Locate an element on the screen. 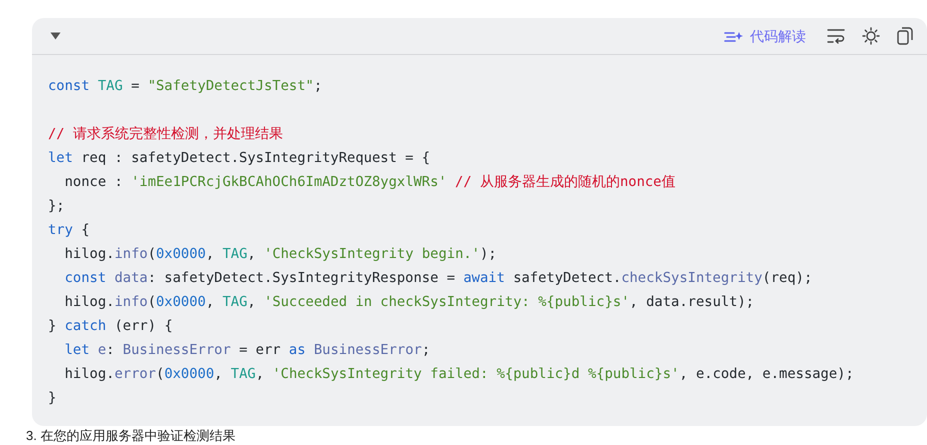 The width and height of the screenshot is (927, 445). theme-sun-icon is located at coordinates (871, 36).